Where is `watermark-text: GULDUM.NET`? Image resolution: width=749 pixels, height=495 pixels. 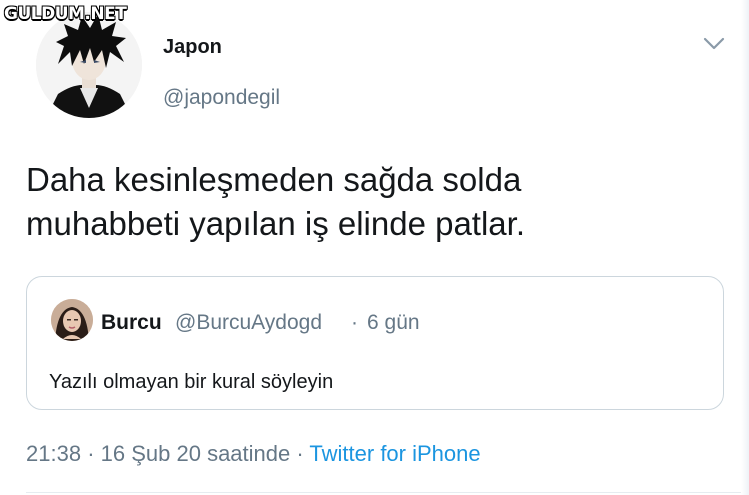 watermark-text: GULDUM.NET is located at coordinates (65, 14).